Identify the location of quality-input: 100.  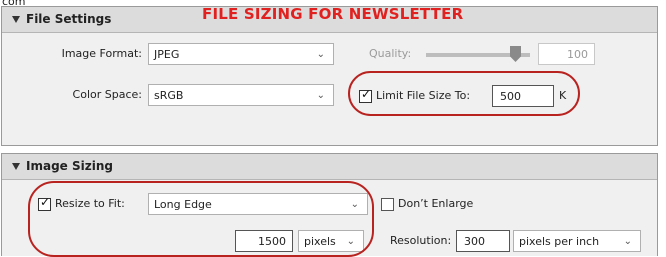
(566, 54).